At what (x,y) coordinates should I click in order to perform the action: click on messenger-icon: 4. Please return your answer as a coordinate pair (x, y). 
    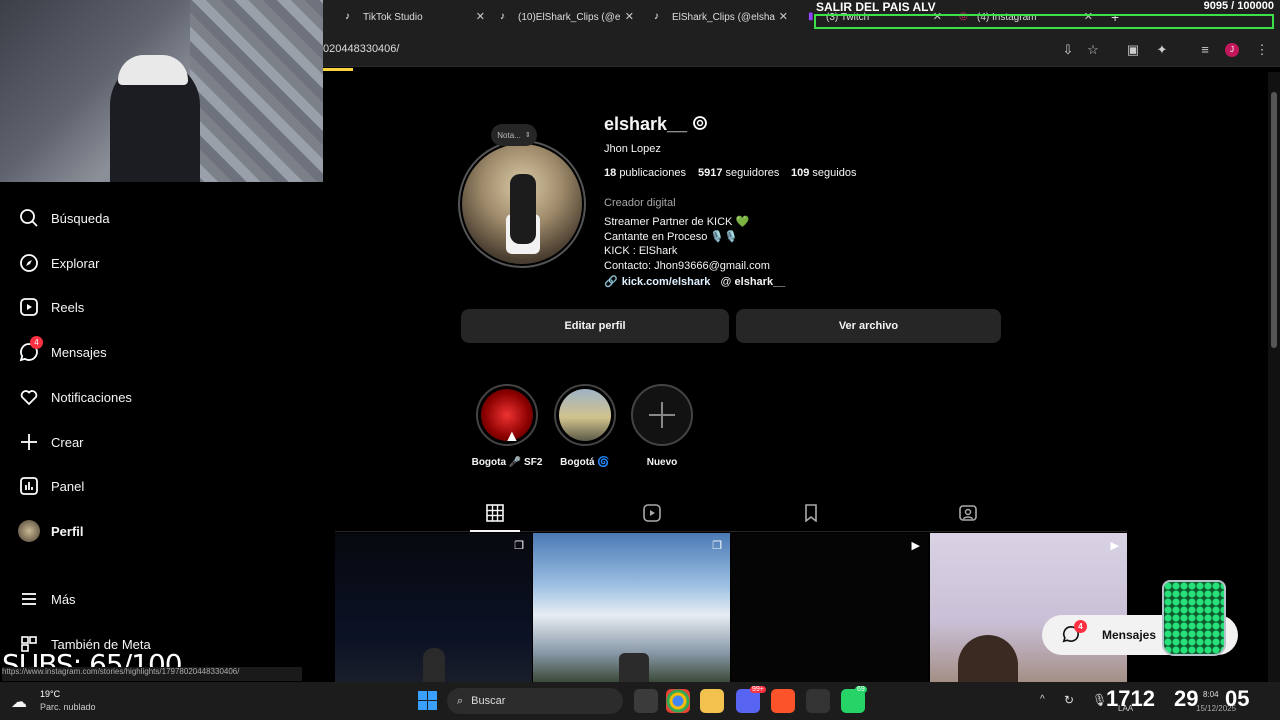
    Looking at the image, I should click on (1074, 632).